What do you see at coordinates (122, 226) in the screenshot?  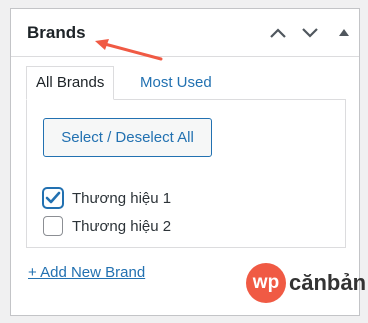 I see `brand-label-2: Thương hiệu 2` at bounding box center [122, 226].